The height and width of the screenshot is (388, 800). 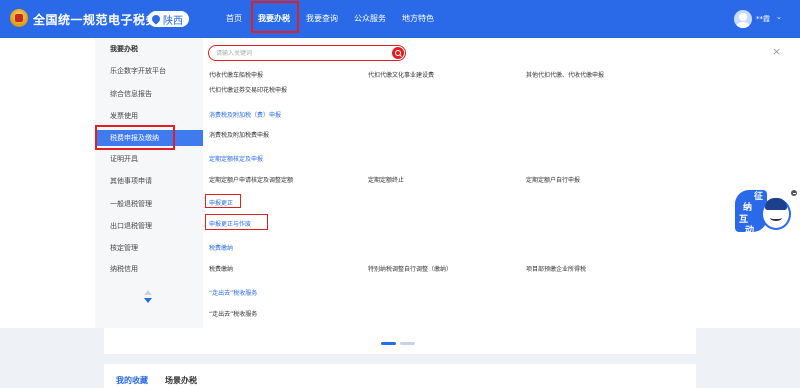 I want to click on sidebar-item-certificate: 证明开具, so click(x=149, y=159).